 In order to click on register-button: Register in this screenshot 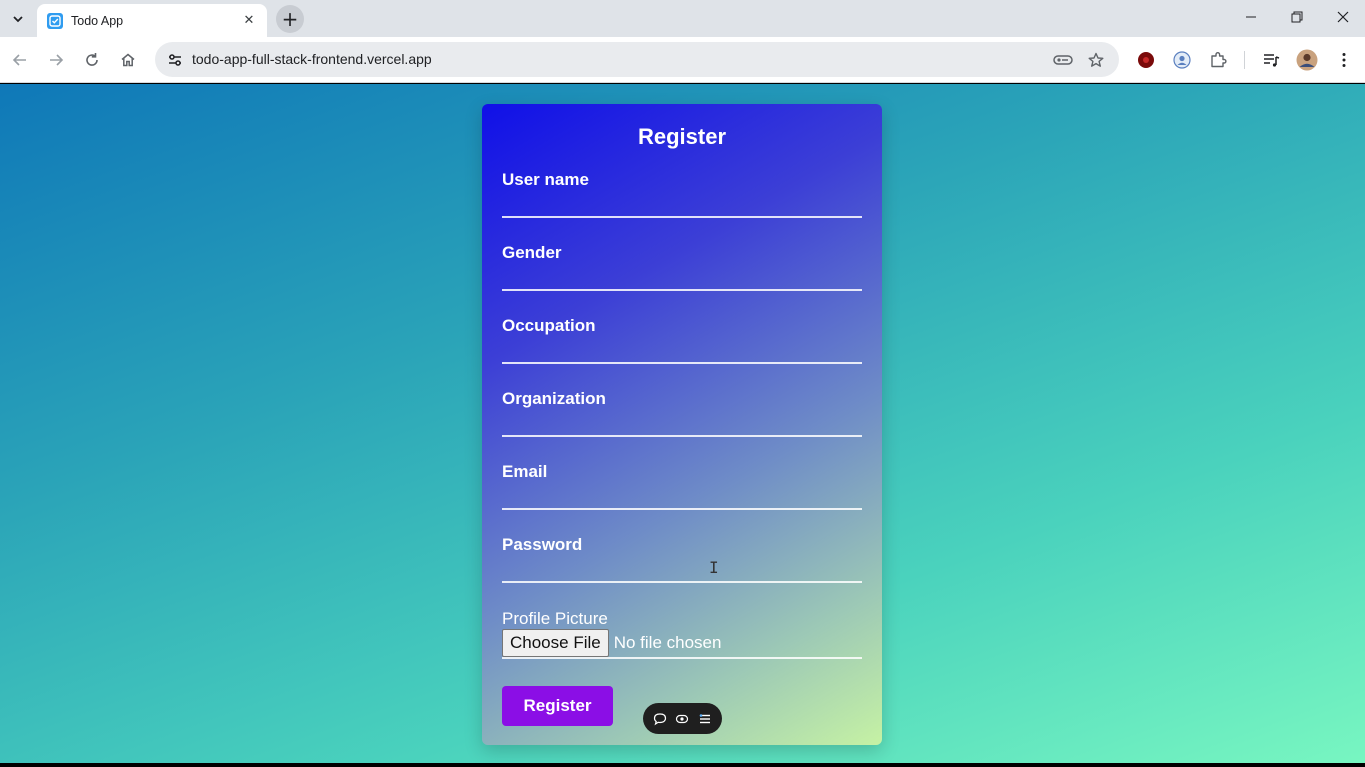, I will do `click(557, 706)`.